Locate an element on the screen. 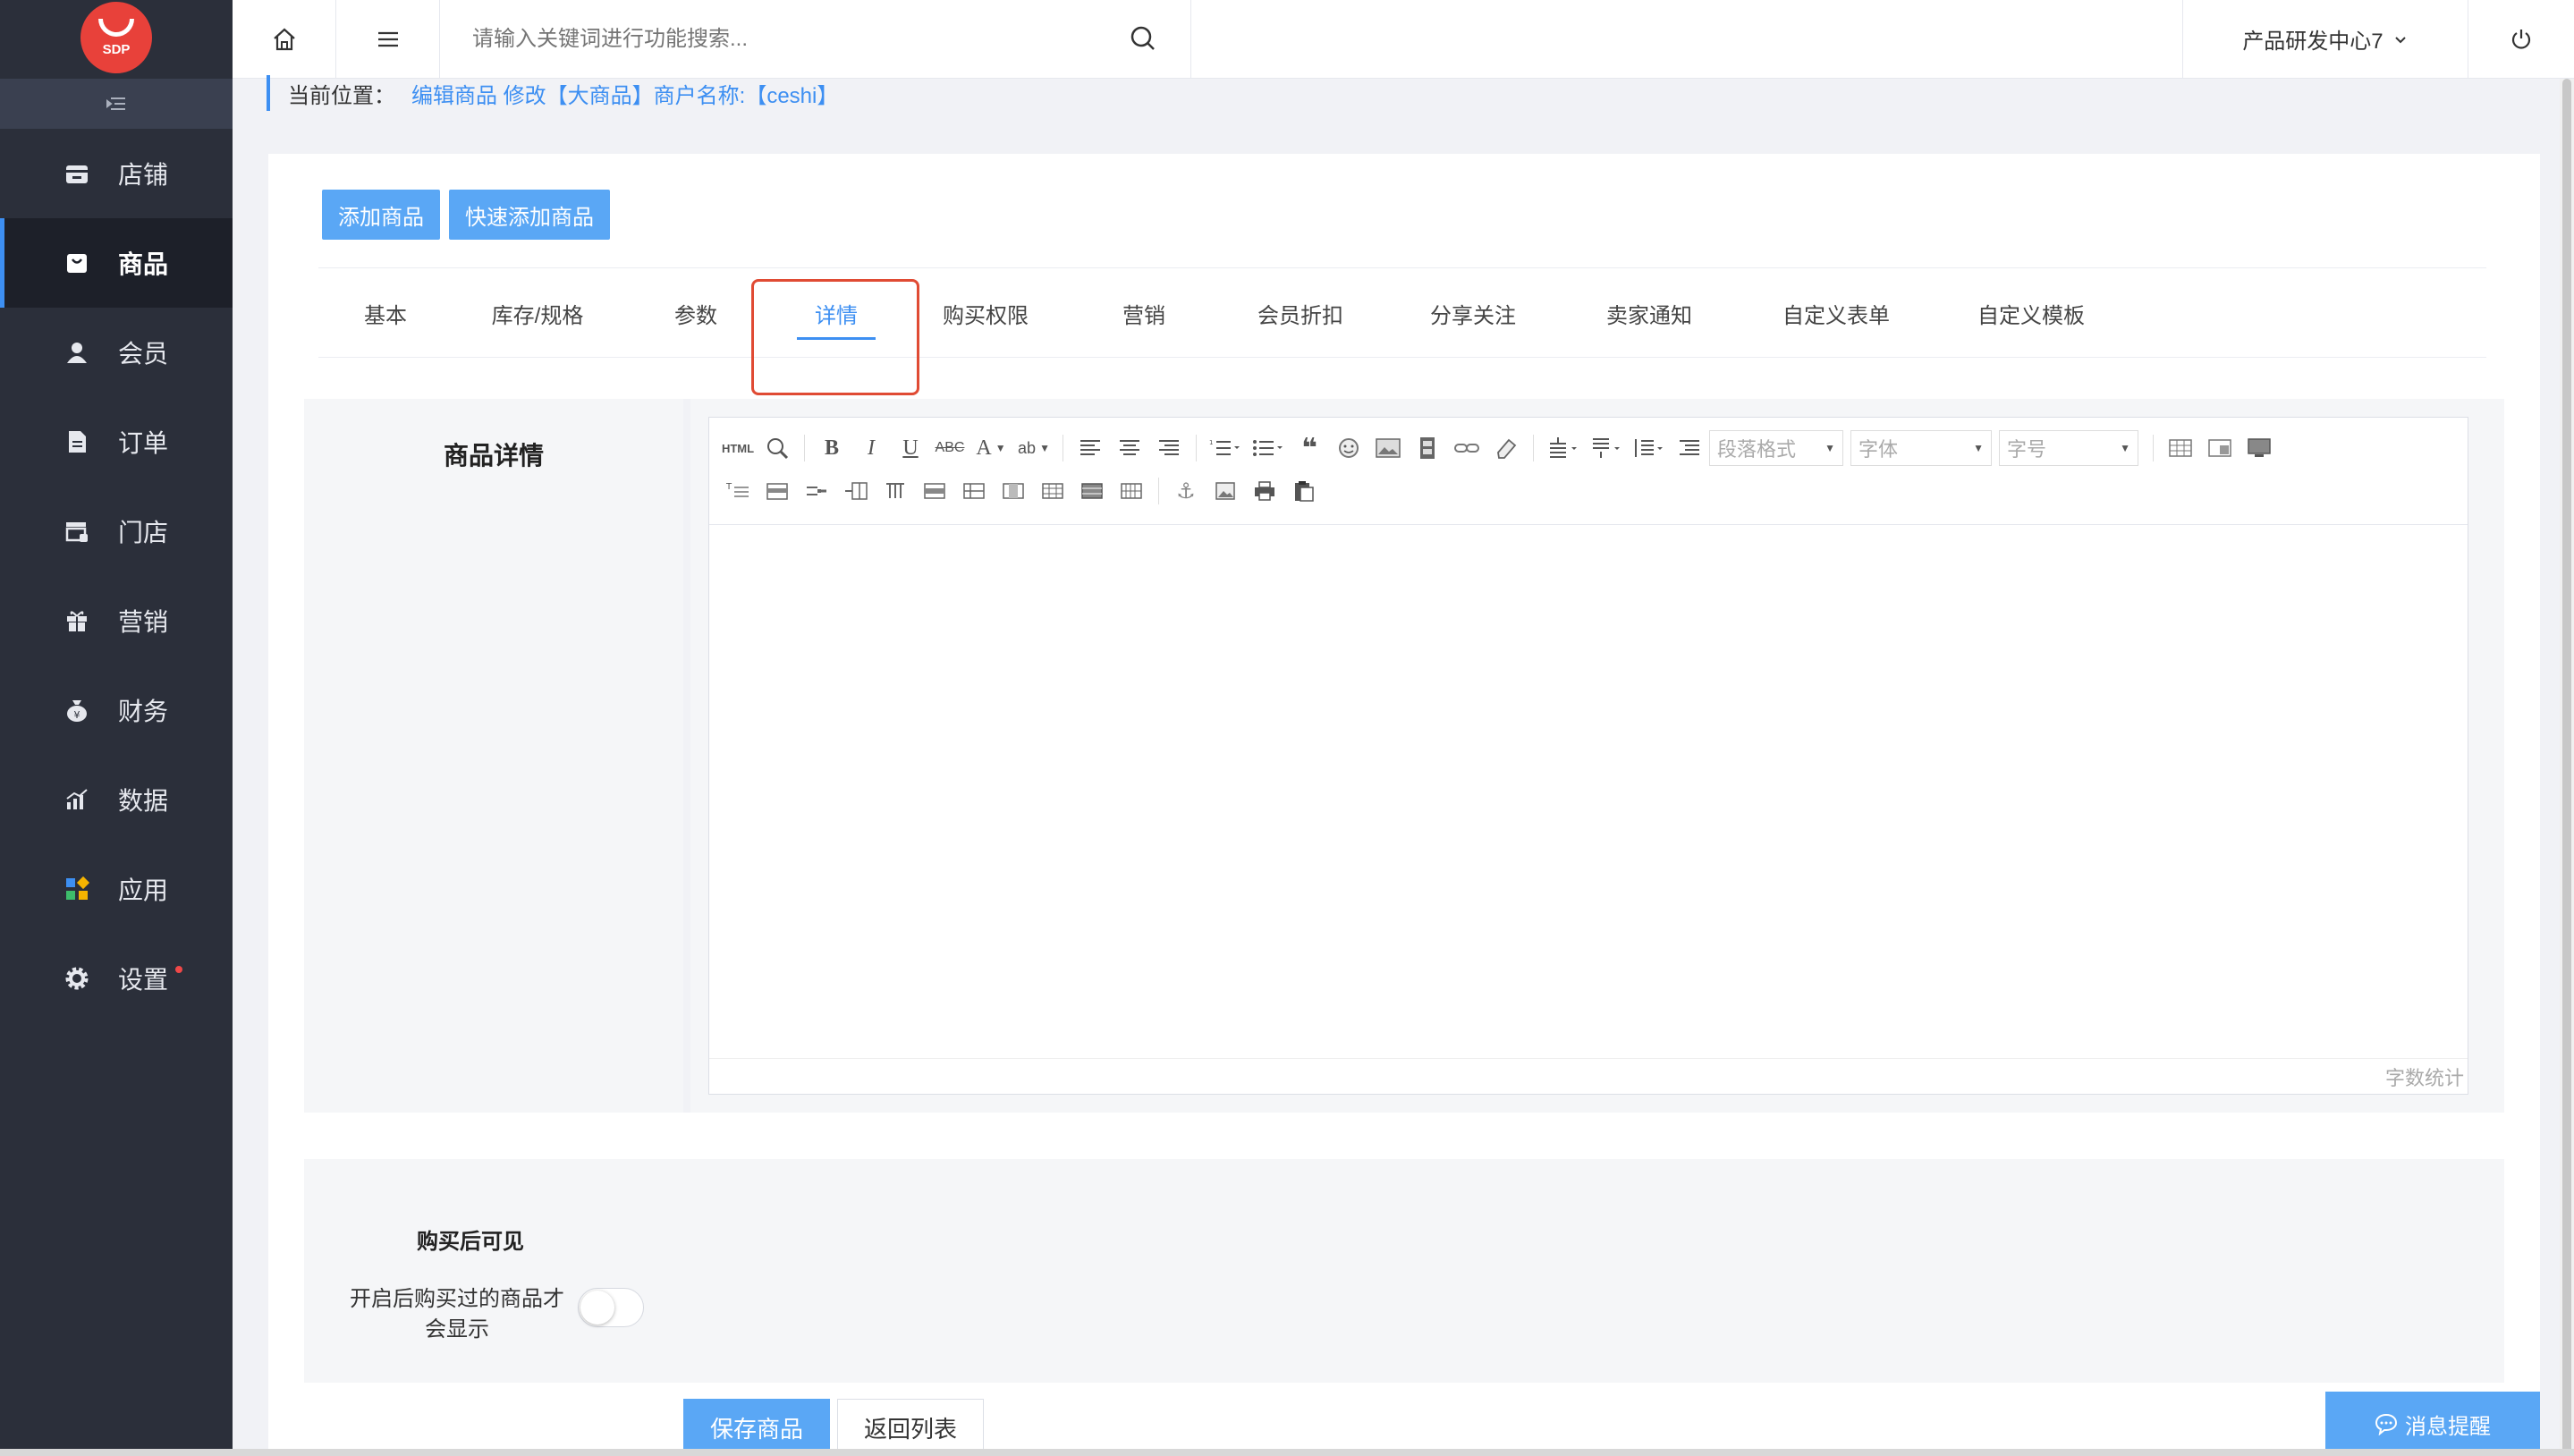  tab-custom-form: 自定义表单 is located at coordinates (1836, 313).